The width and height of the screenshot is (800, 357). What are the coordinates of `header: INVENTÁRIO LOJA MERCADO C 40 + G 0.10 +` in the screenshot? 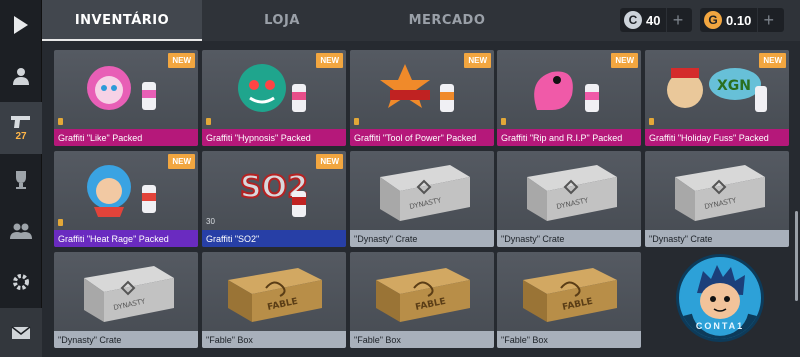 It's located at (421, 20).